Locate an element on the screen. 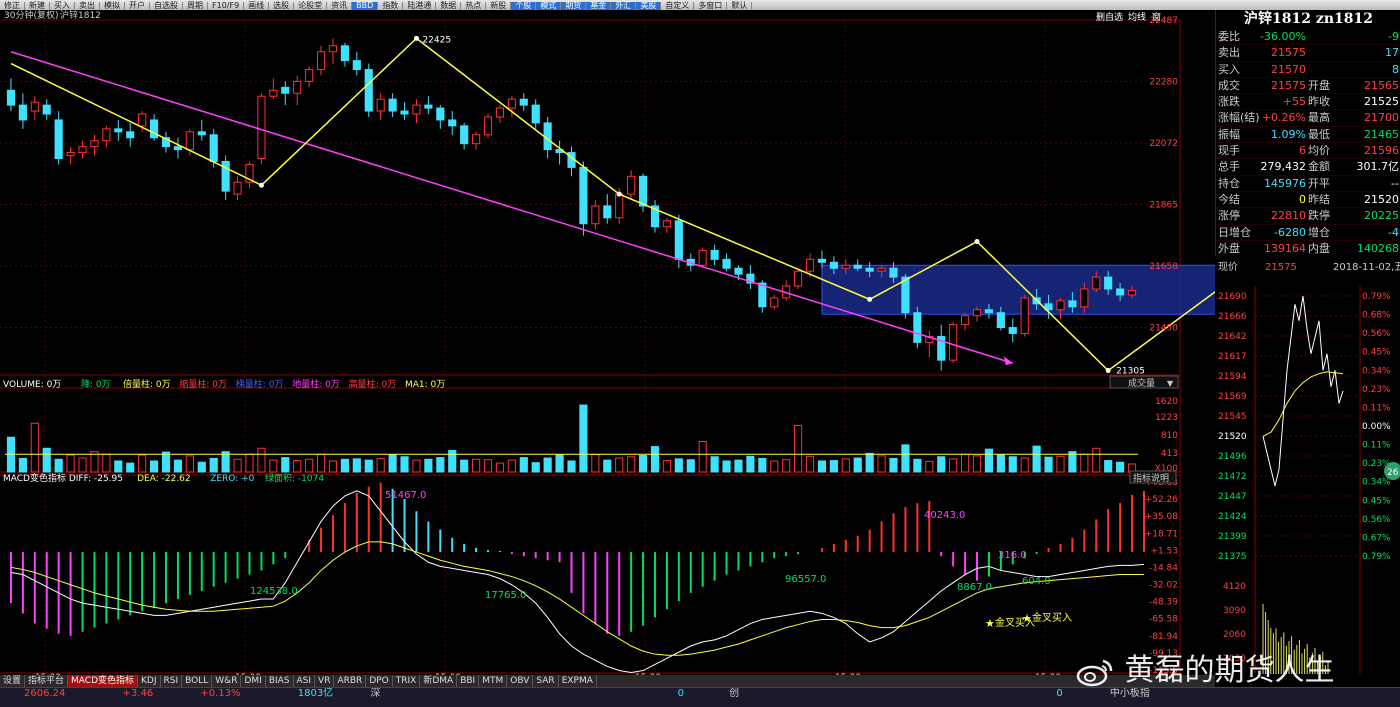 The height and width of the screenshot is (707, 1400). macd-header-item: MACD变色指标 DIFF: -25.95 is located at coordinates (63, 478).